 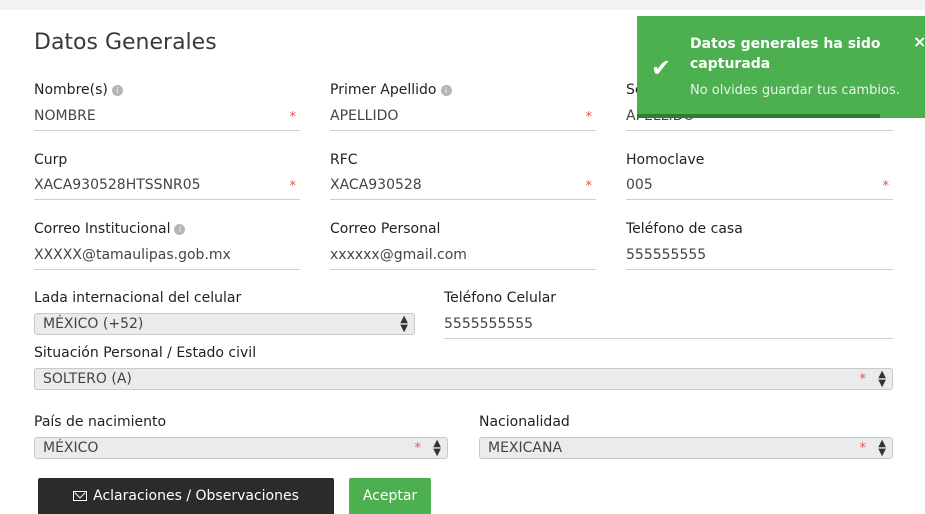 I want to click on primer-apellido-label-text: Primer Apellido, so click(x=383, y=90).